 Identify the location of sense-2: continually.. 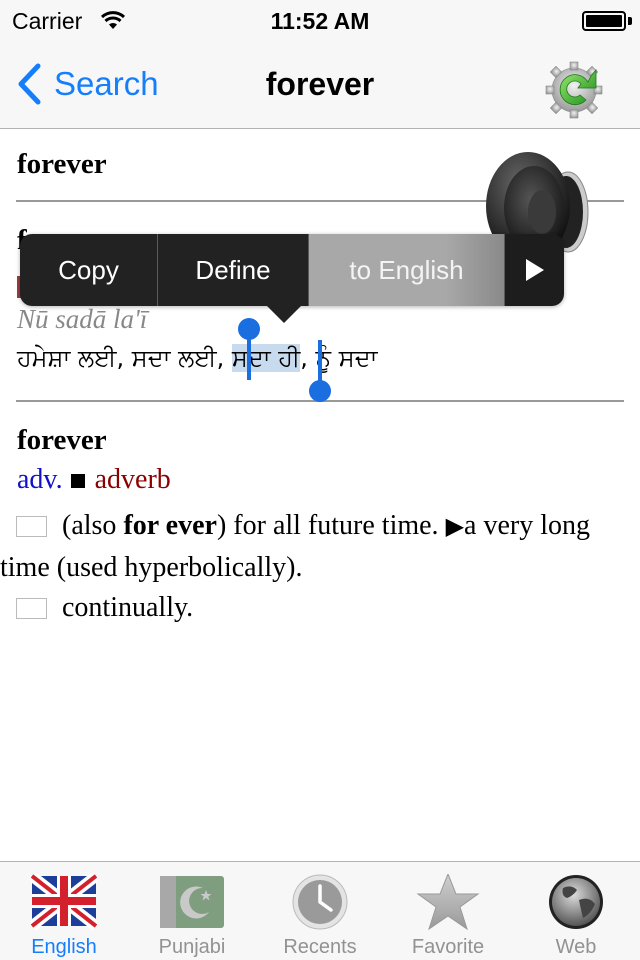
(300, 607).